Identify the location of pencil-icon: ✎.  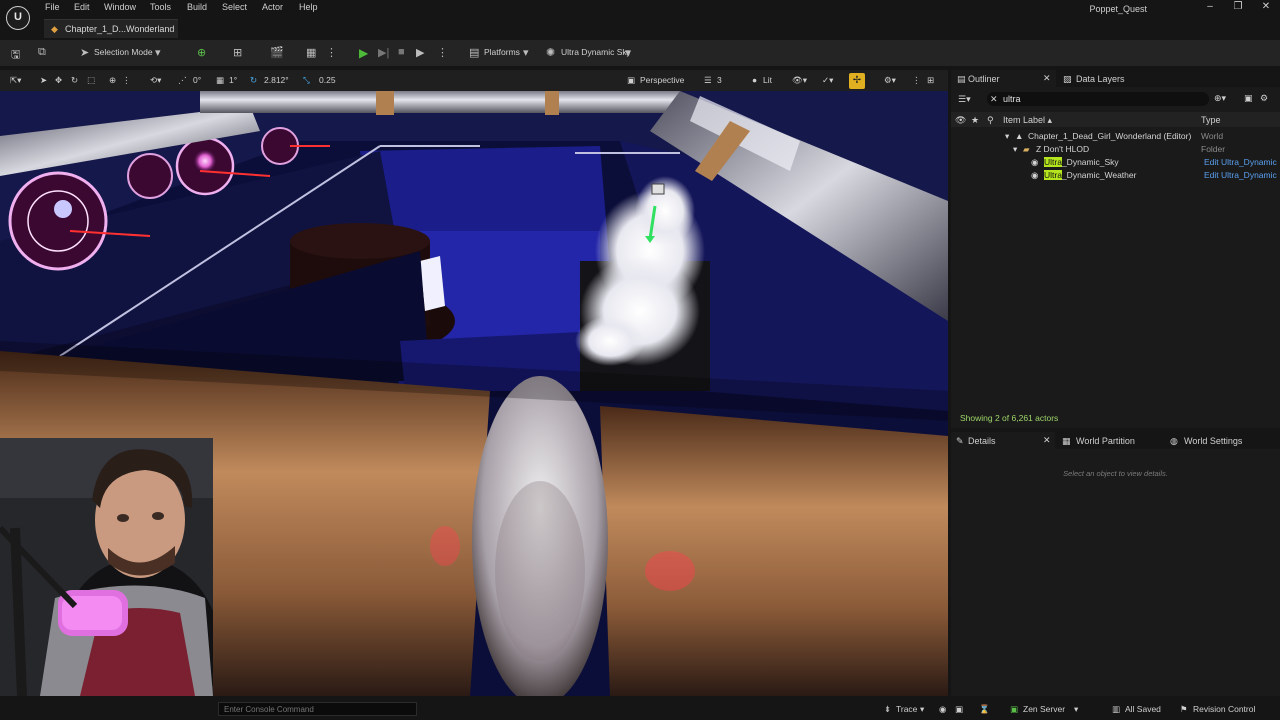
(960, 441).